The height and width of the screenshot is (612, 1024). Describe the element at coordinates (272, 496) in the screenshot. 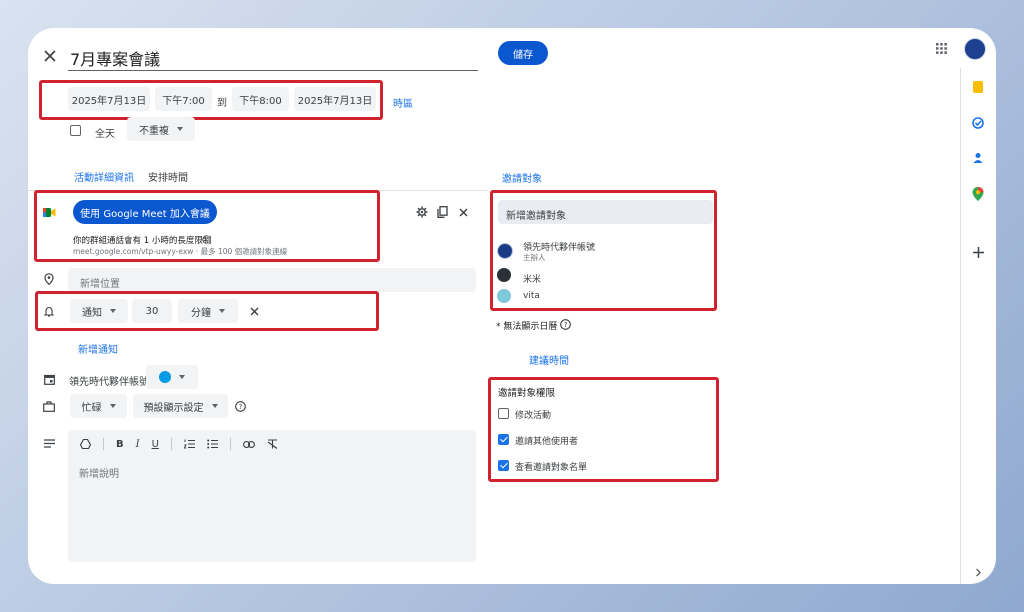

I see `description-editor: B I U 新增說明` at that location.